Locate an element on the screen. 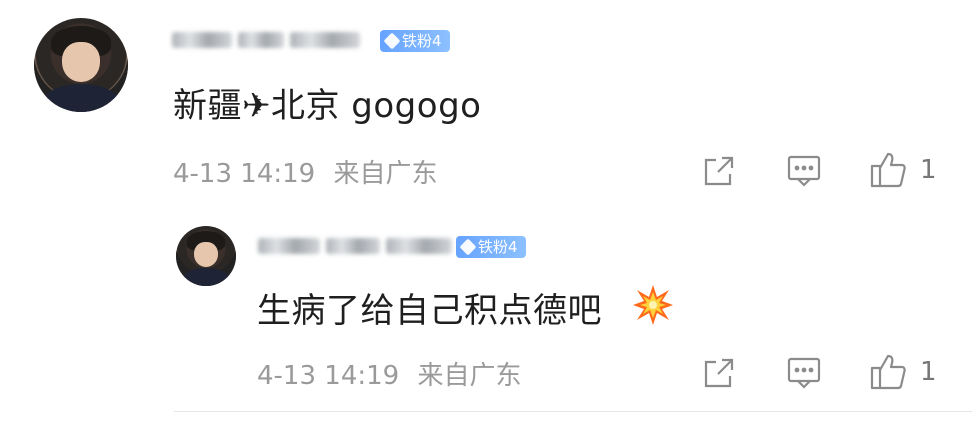  divider is located at coordinates (573, 411).